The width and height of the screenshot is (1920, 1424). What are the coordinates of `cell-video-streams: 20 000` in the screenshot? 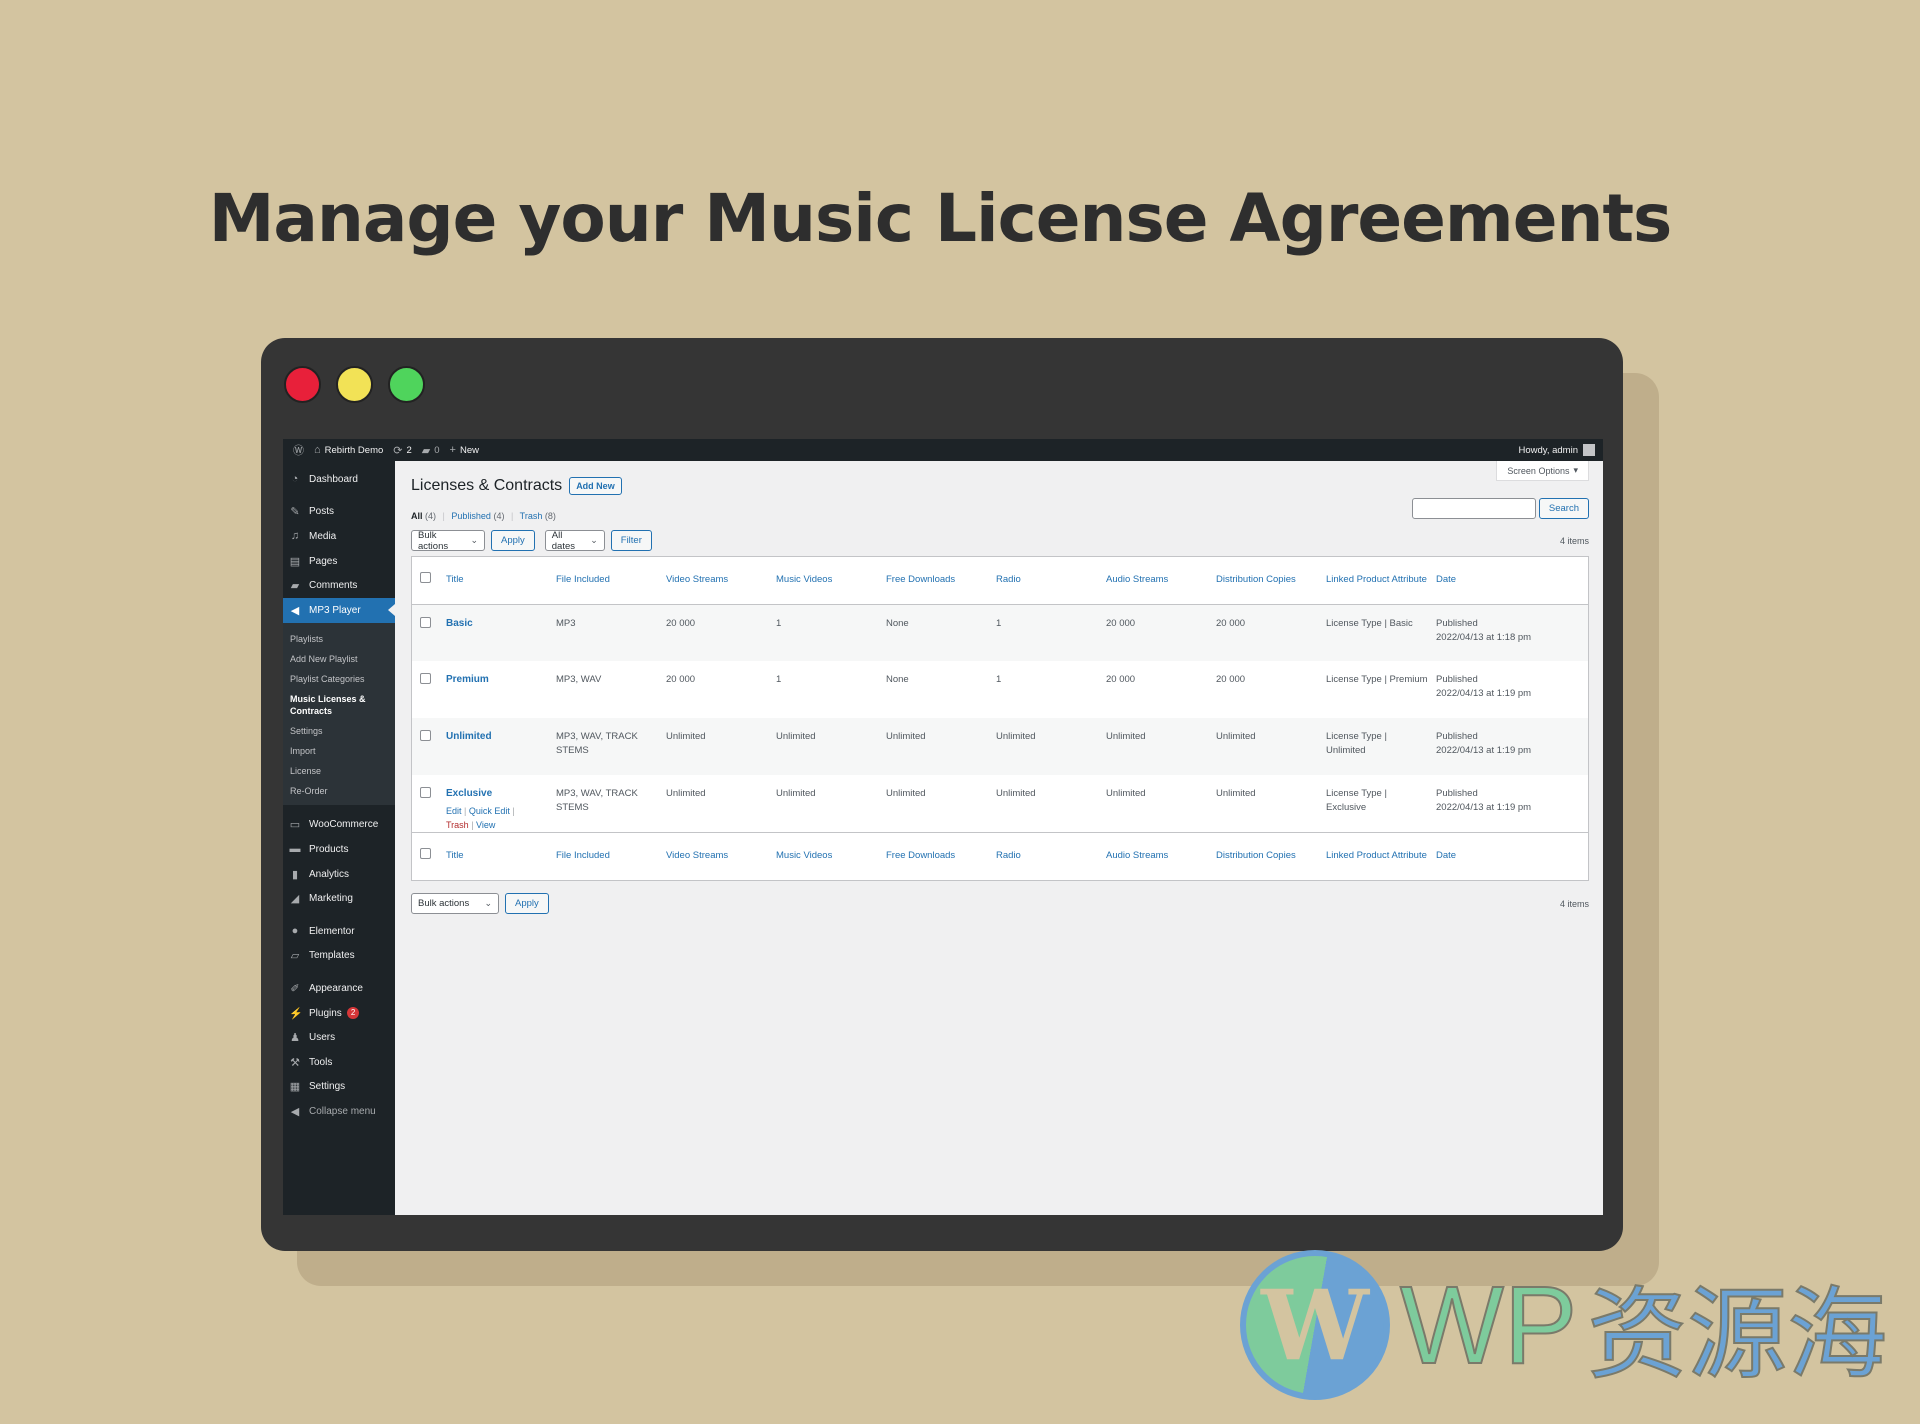 It's located at (681, 679).